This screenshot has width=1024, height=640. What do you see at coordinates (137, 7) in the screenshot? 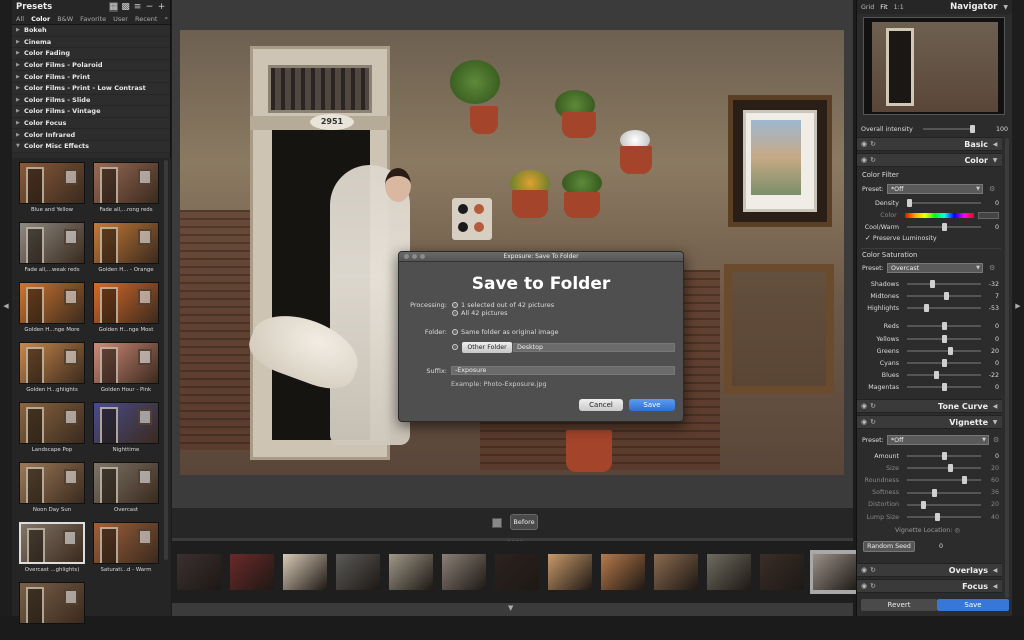
I see `list-view-icon: ≡` at bounding box center [137, 7].